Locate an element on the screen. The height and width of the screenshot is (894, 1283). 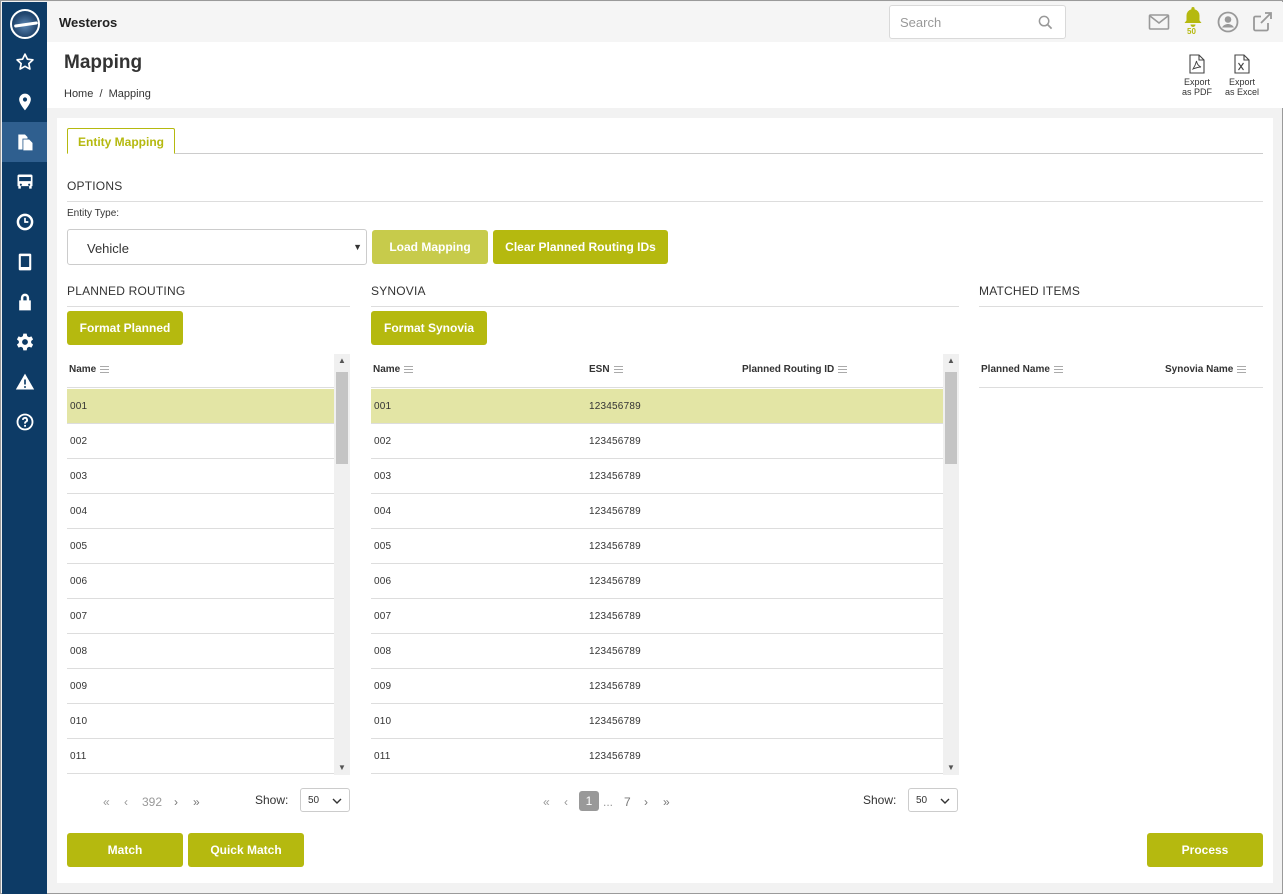
app-title: Westeros is located at coordinates (88, 22).